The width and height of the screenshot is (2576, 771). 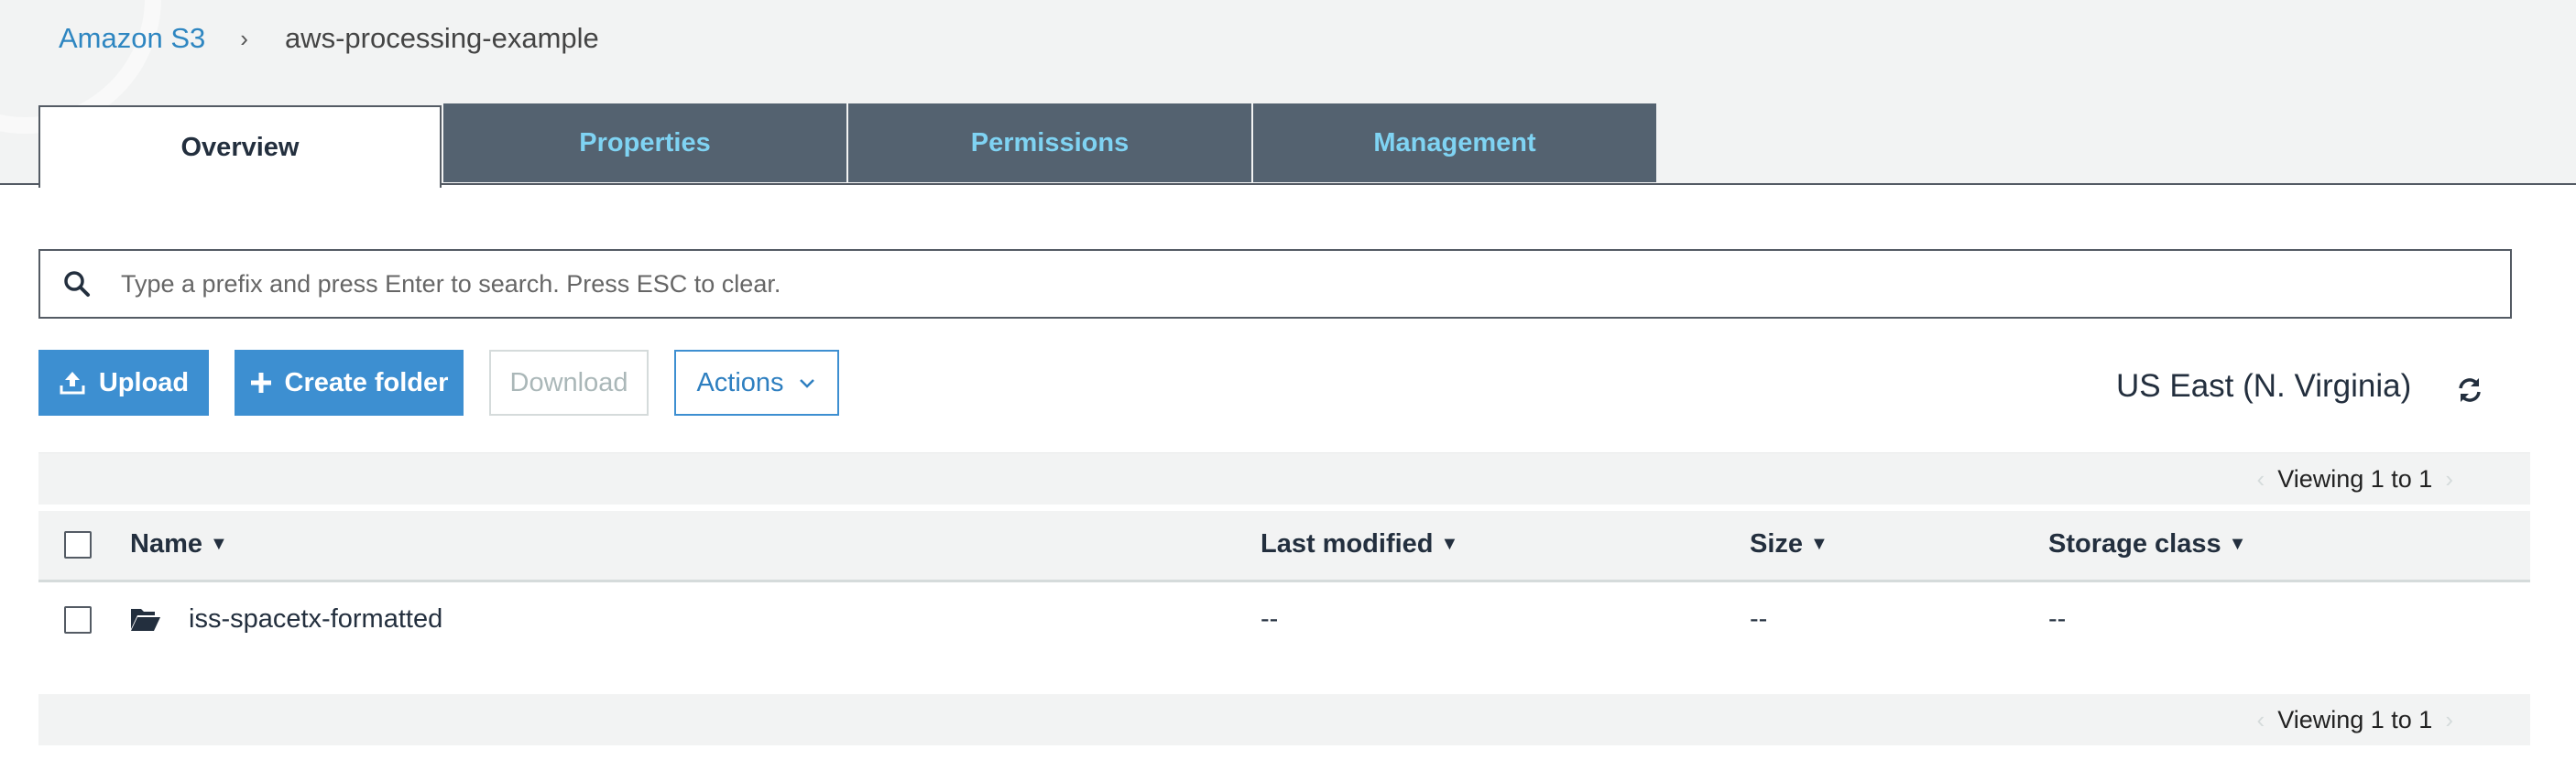 What do you see at coordinates (72, 383) in the screenshot?
I see `upload-icon` at bounding box center [72, 383].